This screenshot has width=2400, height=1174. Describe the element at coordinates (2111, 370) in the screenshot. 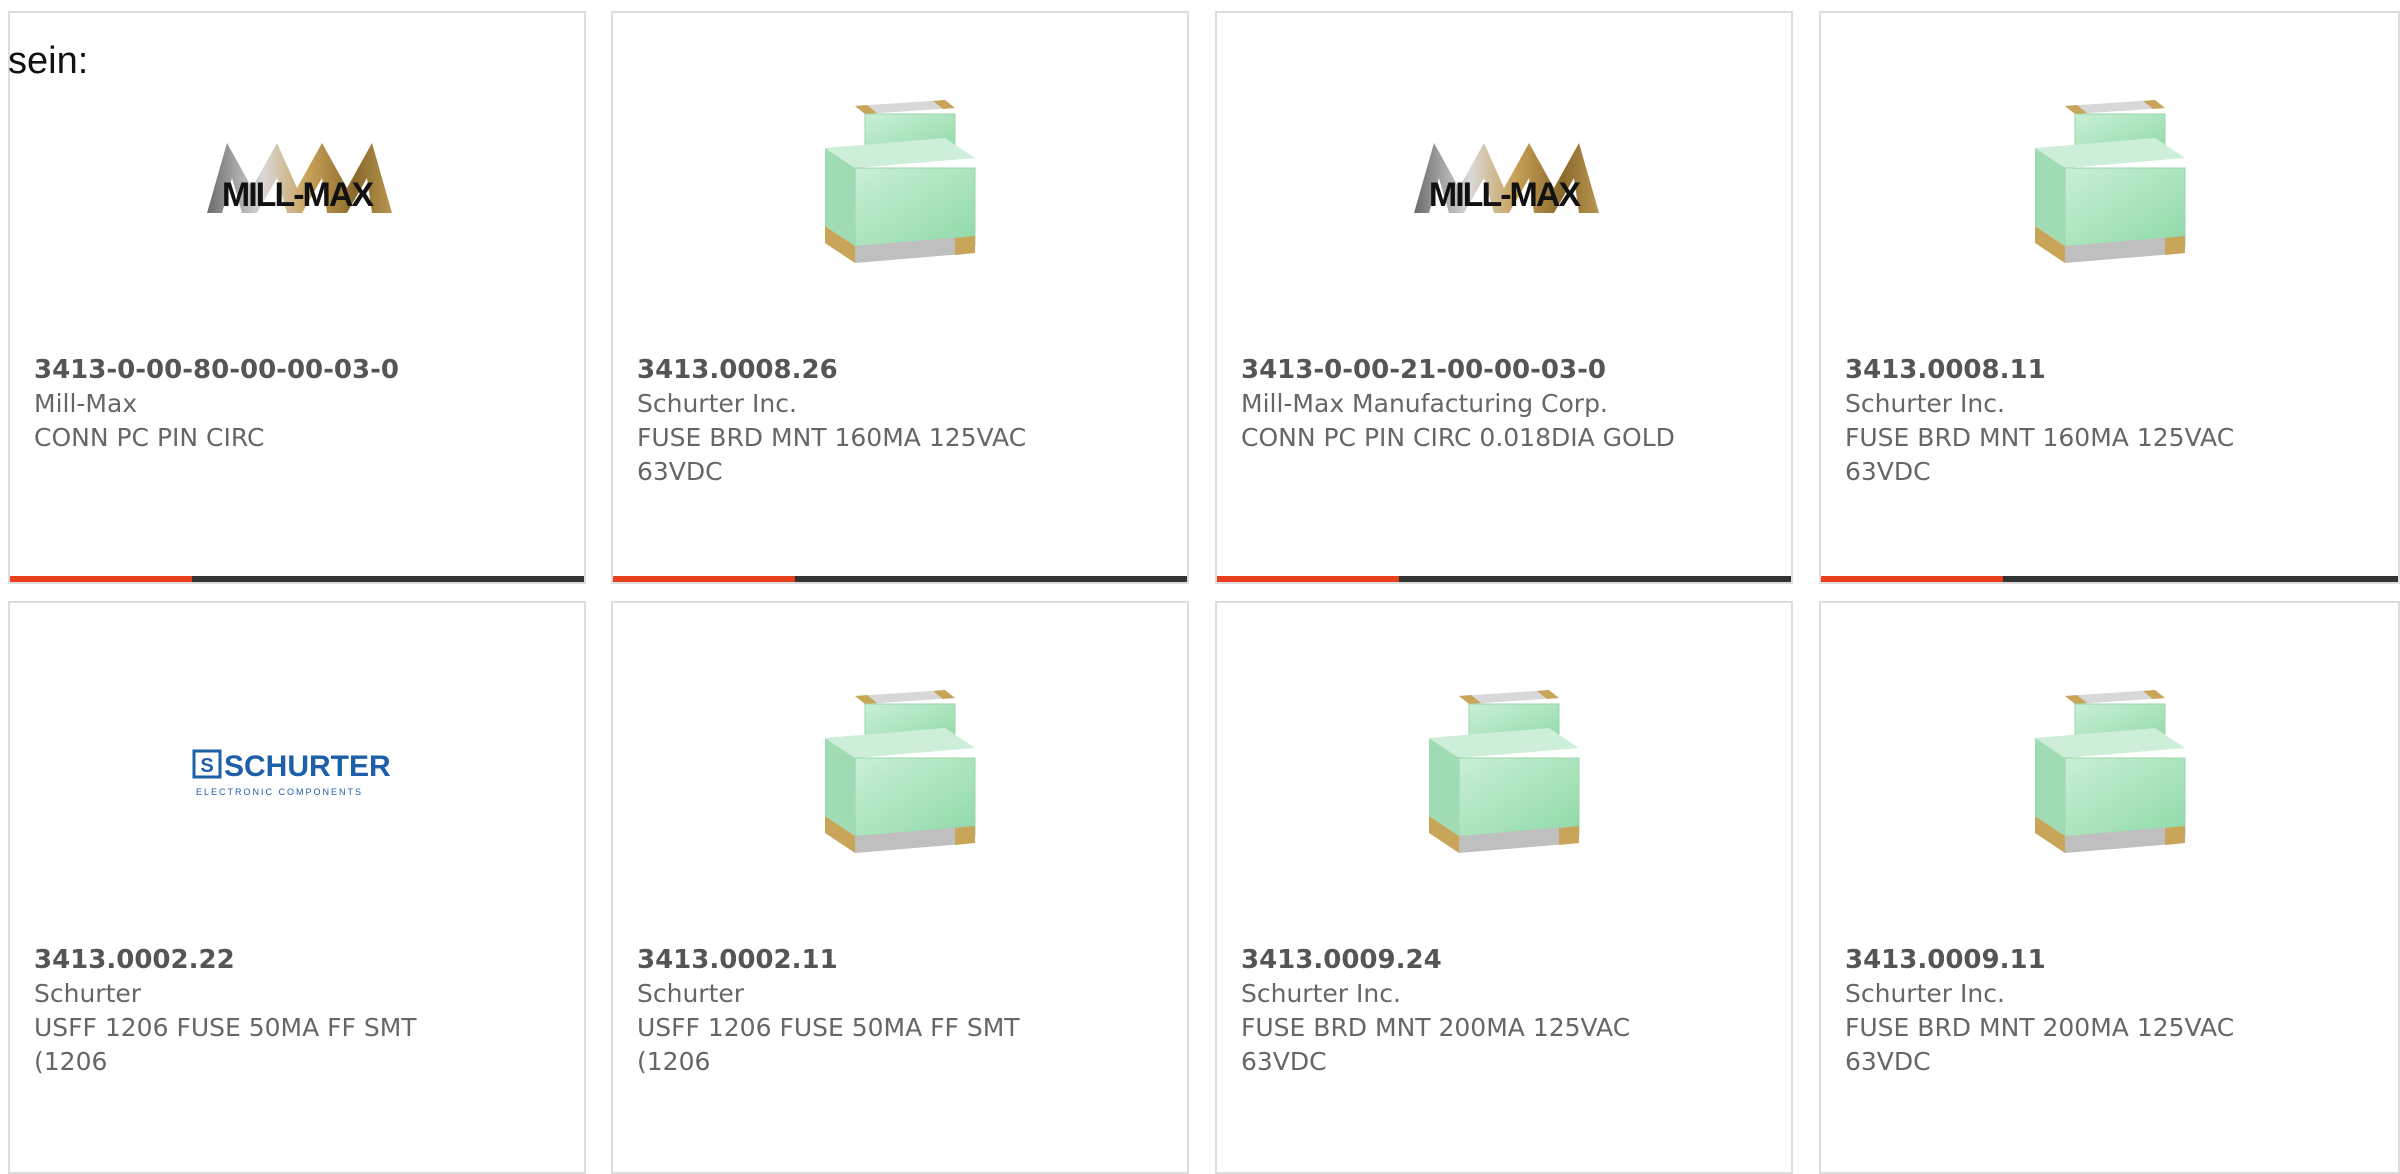

I see `part-number: 3413.0008.11` at that location.